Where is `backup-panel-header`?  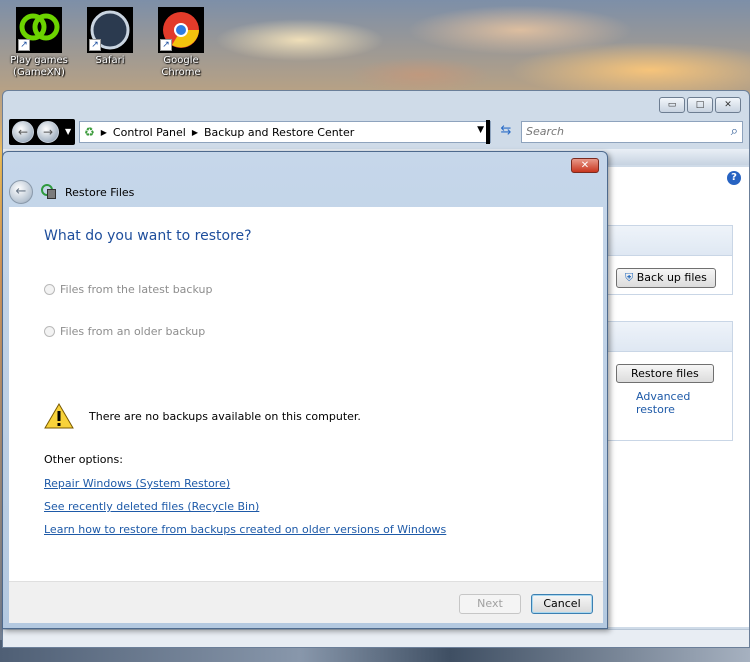 backup-panel-header is located at coordinates (670, 241).